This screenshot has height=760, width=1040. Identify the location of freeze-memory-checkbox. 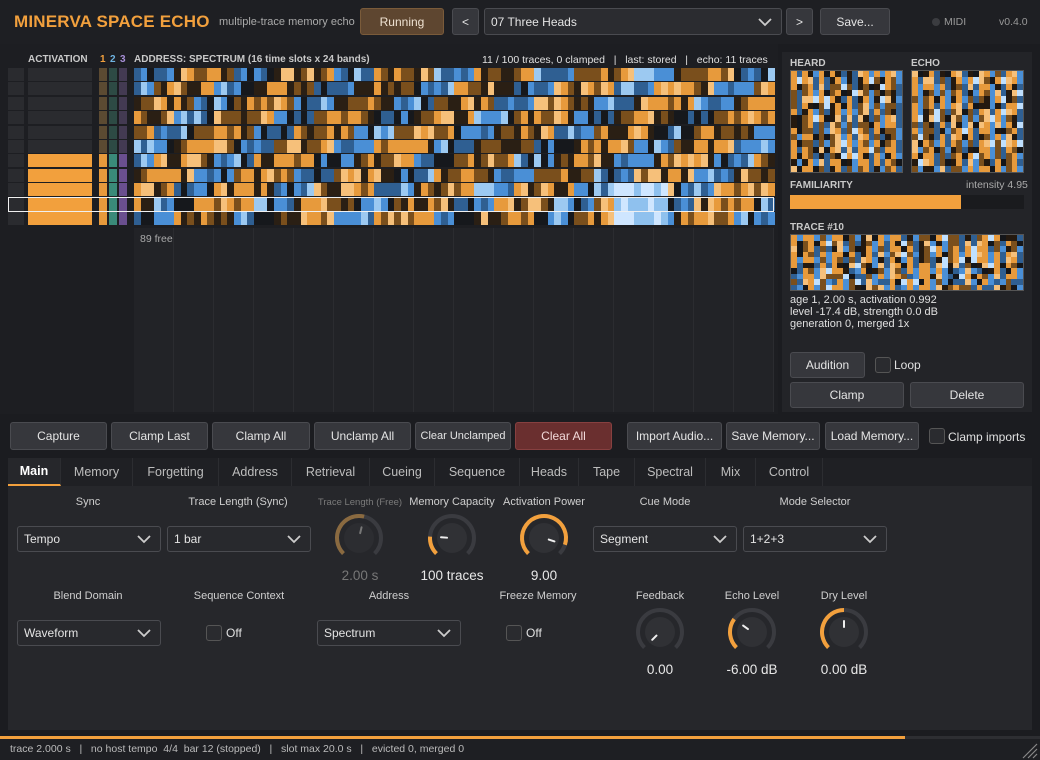
(514, 633).